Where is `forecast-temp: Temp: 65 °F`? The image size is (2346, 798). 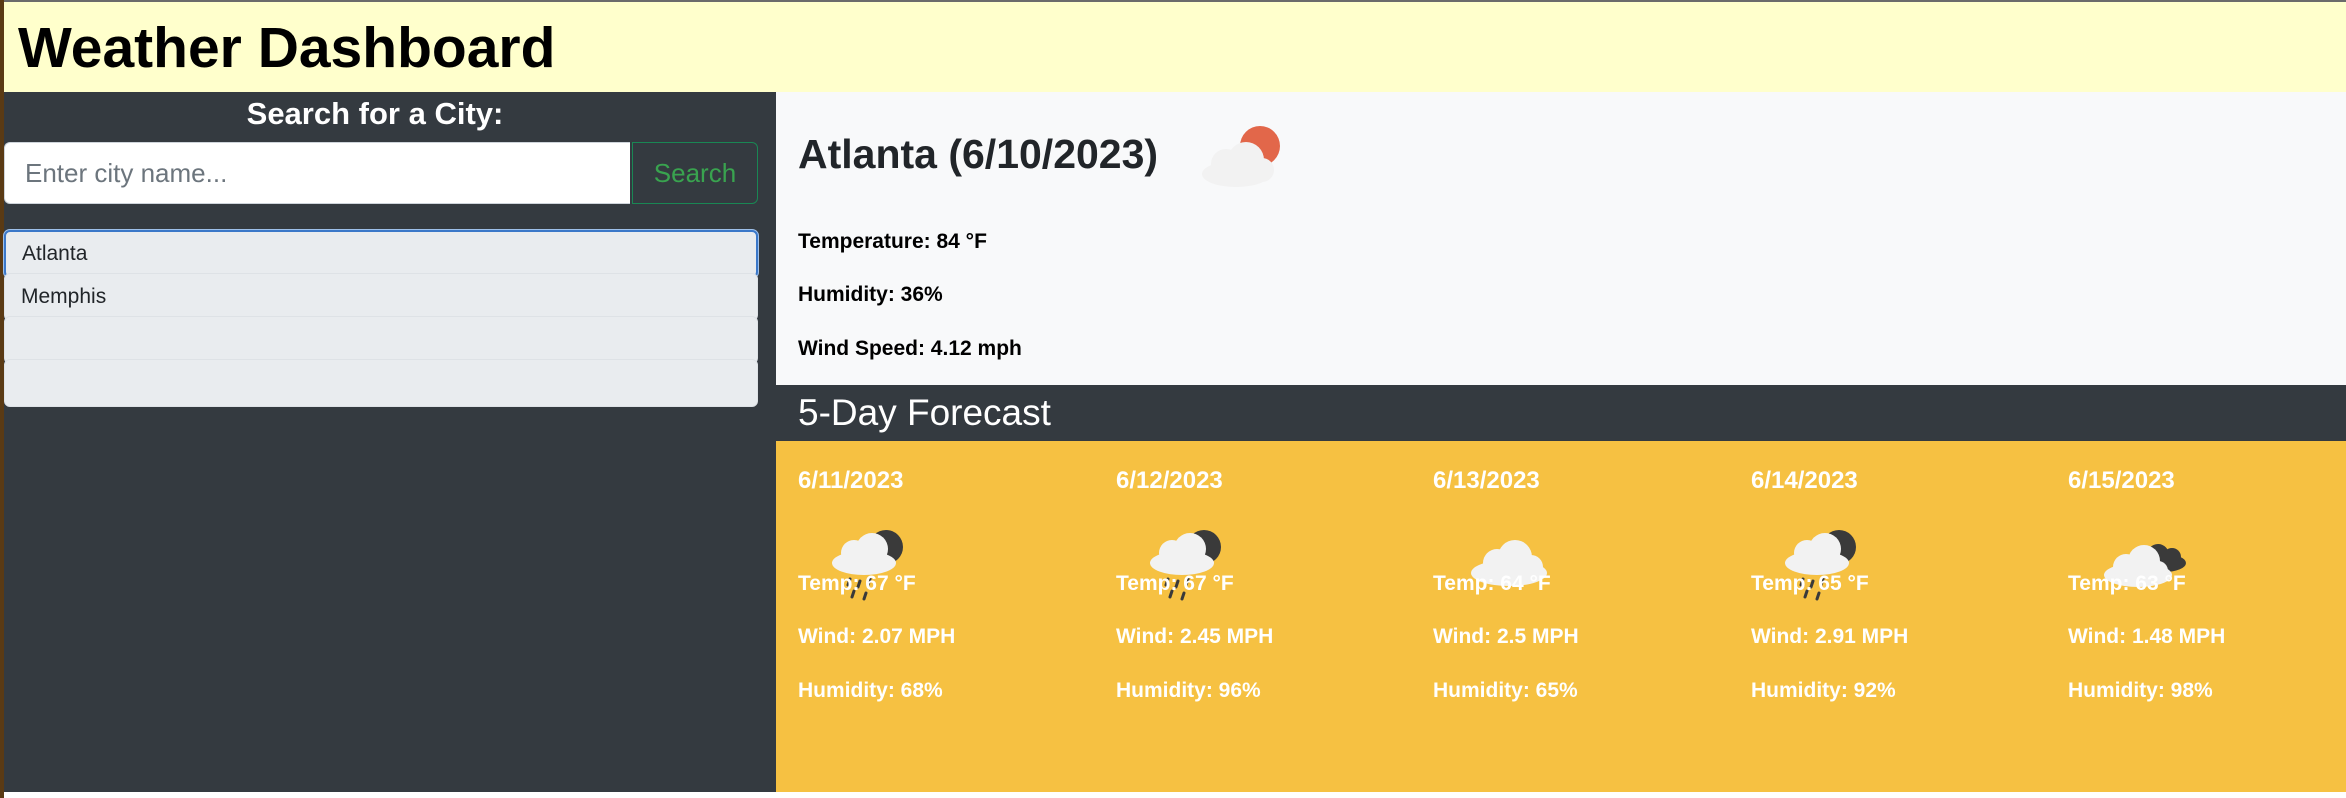
forecast-temp: Temp: 65 °F is located at coordinates (1810, 583).